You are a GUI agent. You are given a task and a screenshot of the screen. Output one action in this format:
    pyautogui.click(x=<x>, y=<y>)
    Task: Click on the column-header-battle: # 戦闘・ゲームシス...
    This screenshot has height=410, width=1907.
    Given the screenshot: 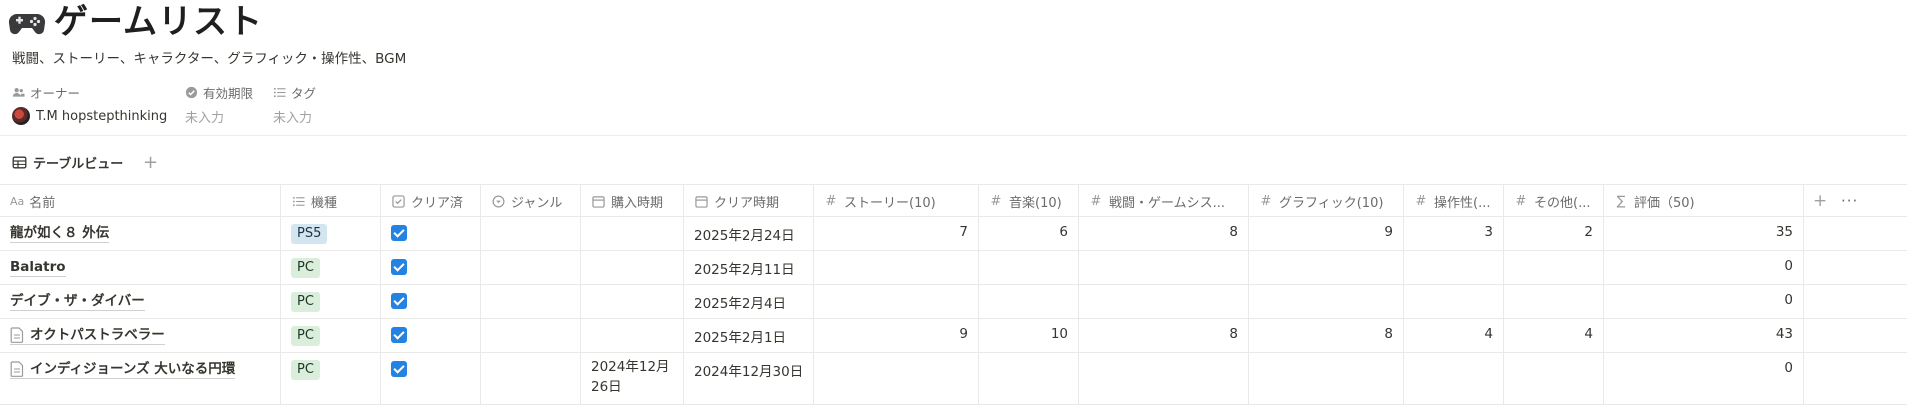 What is the action you would take?
    pyautogui.click(x=1164, y=201)
    